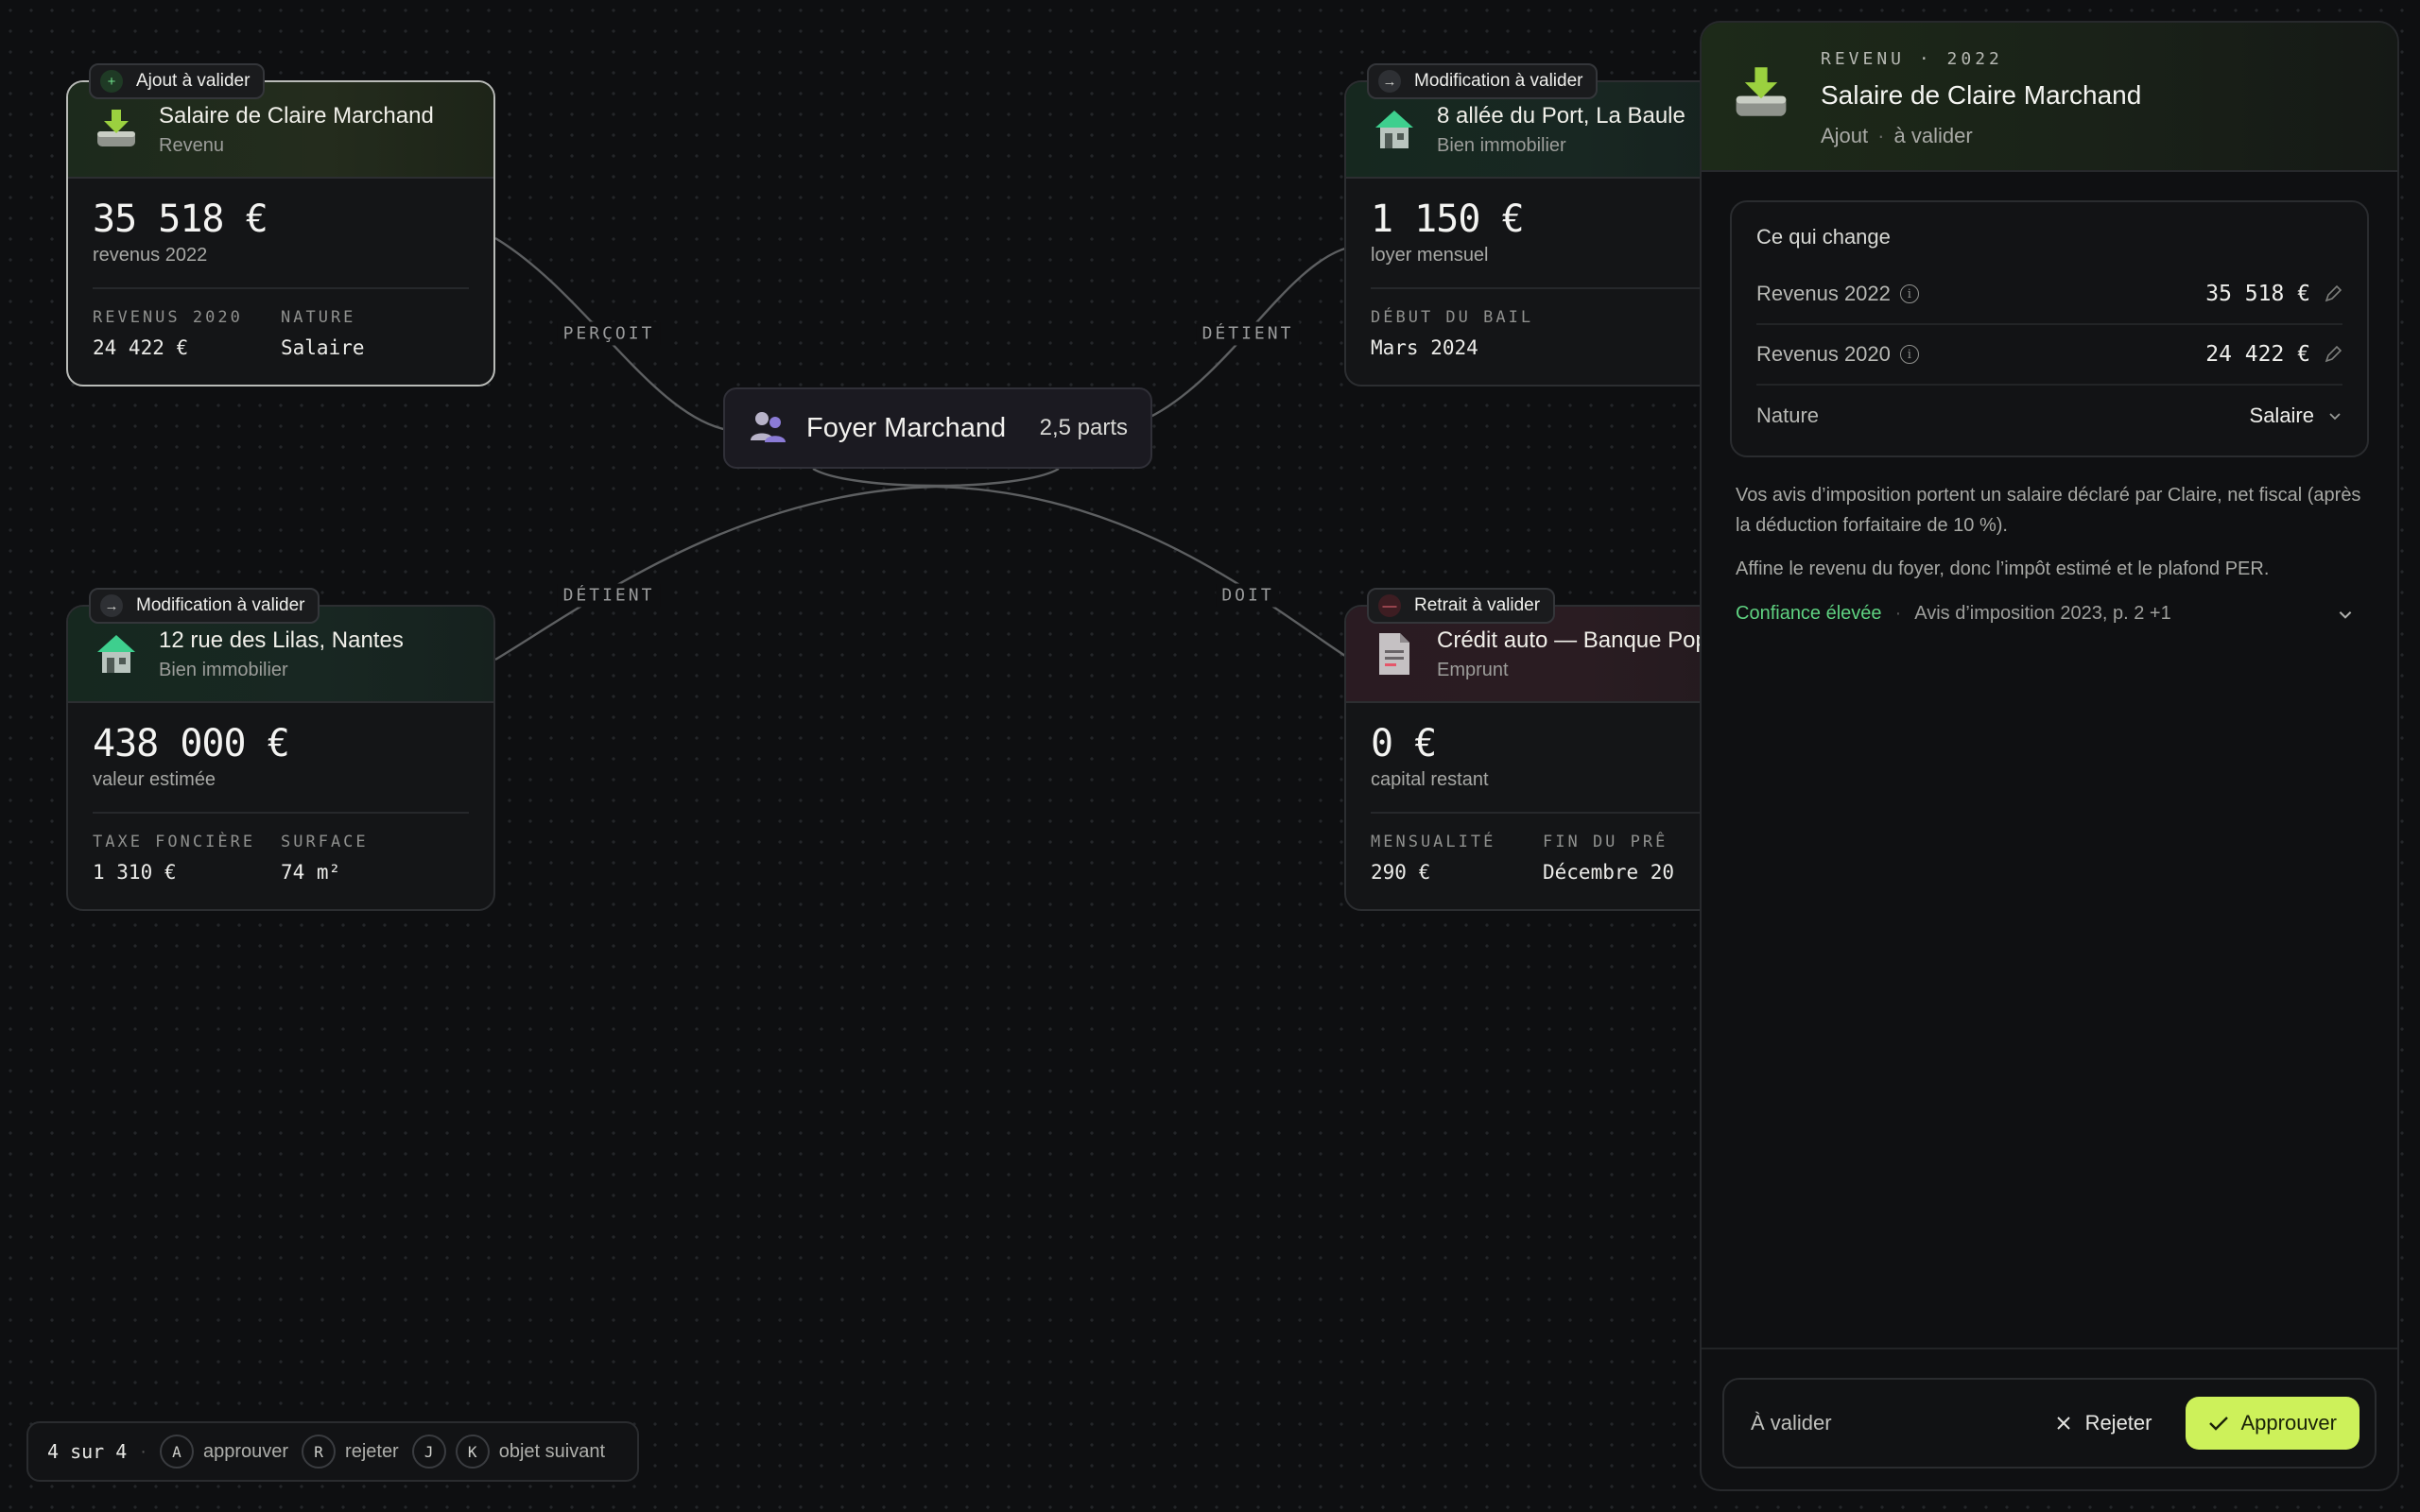  I want to click on card-amount-label: capital restant, so click(1430, 779).